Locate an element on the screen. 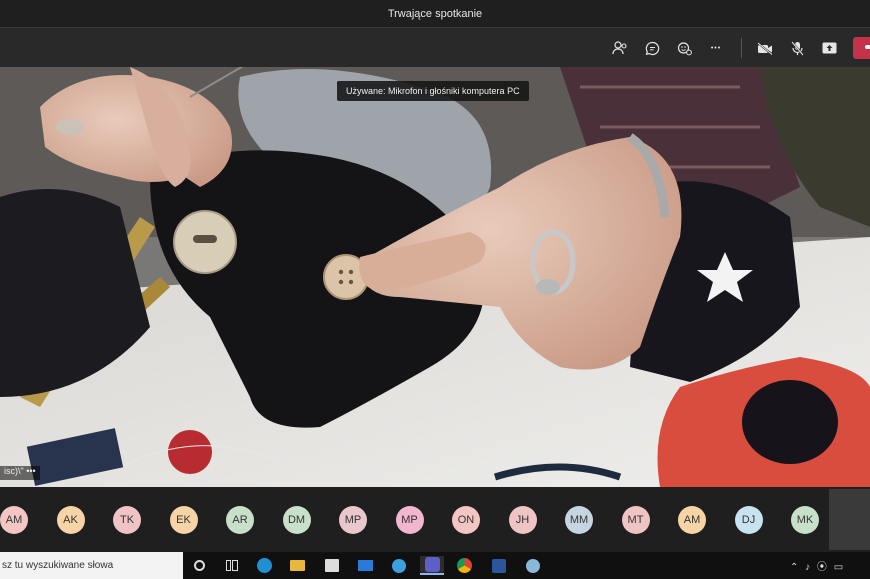  share-screen-button is located at coordinates (829, 48).